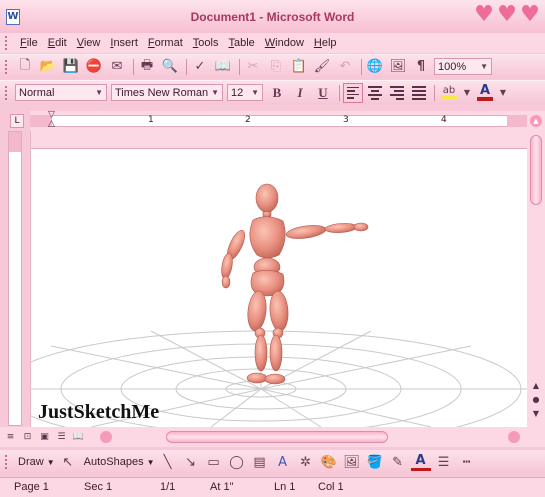  I want to click on font-size-value: 12, so click(237, 92).